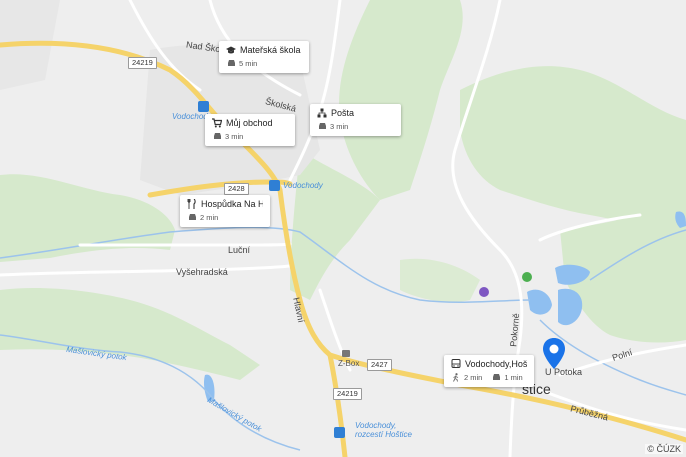  I want to click on shop-cart-icon, so click(217, 123).